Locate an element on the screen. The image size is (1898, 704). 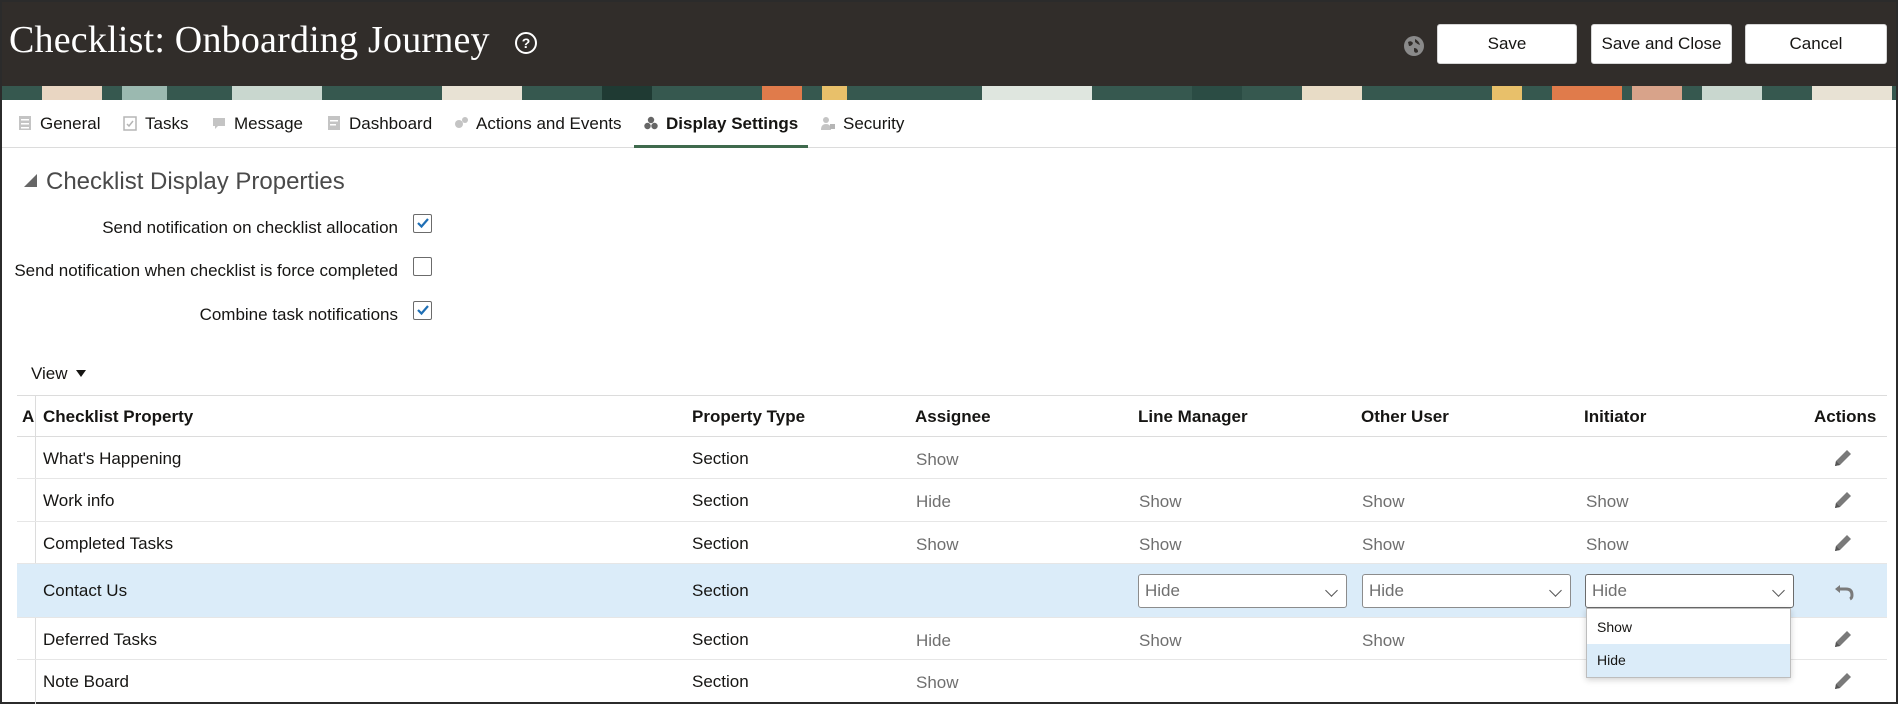
column-header-line-manager: Line Manager is located at coordinates (1193, 417).